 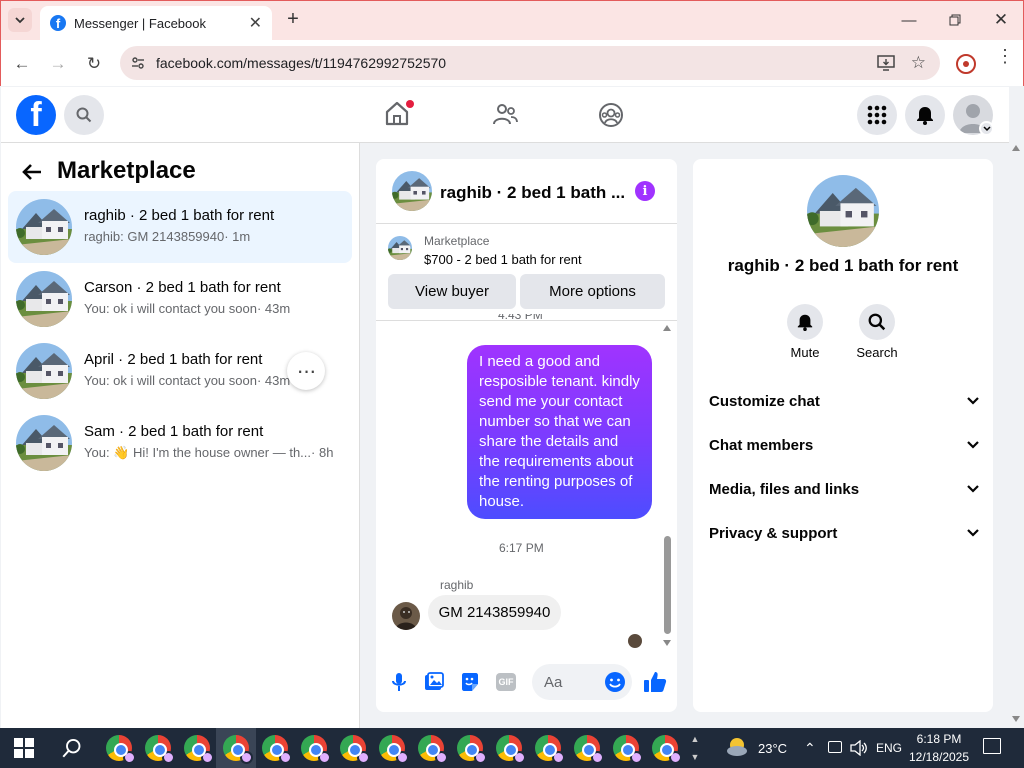 What do you see at coordinates (58, 23) in the screenshot?
I see `facebook-favicon-icon: f` at bounding box center [58, 23].